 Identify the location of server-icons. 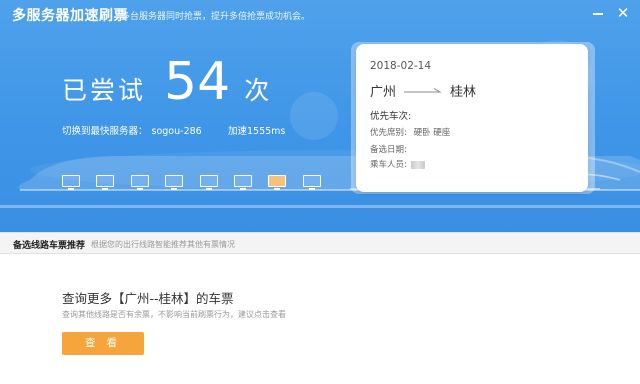
(199, 182).